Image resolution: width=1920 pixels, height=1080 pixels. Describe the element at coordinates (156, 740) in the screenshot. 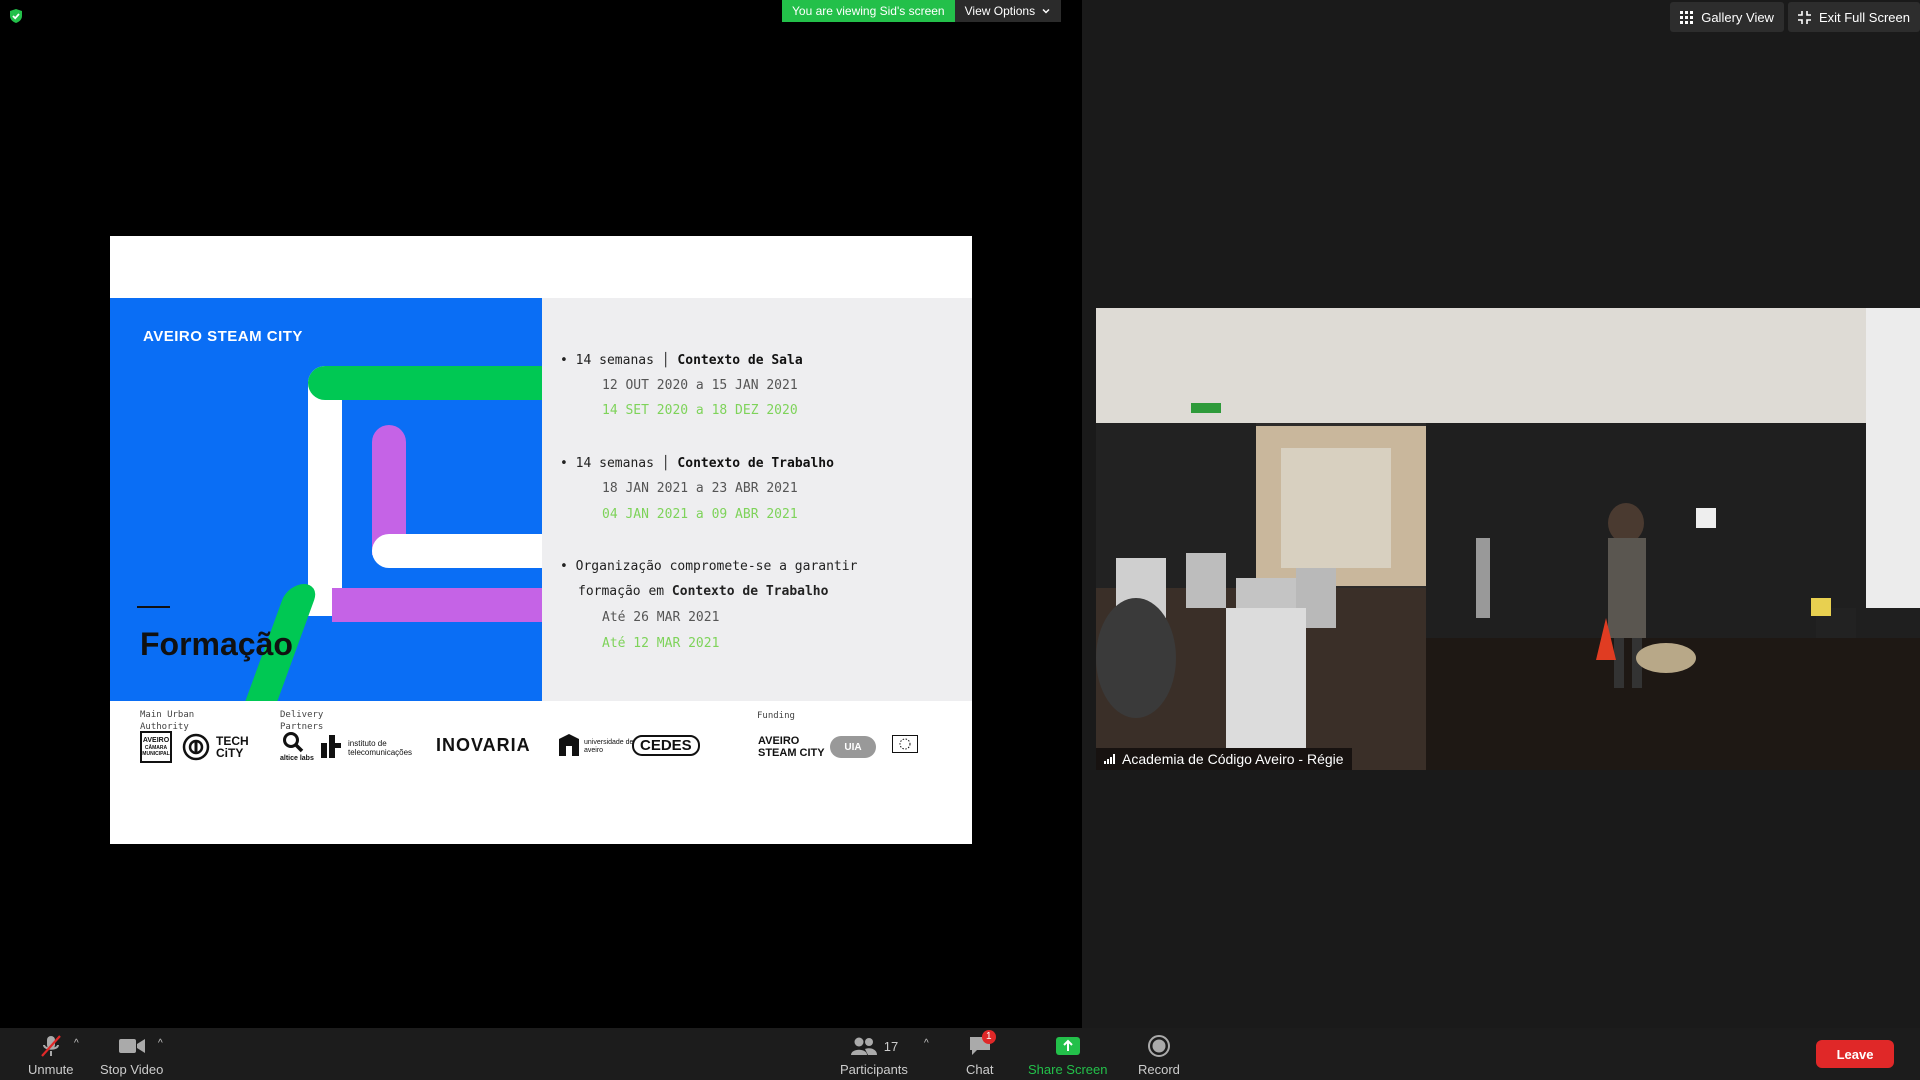

I see `aveiro-logo-text: AVEIRO` at that location.